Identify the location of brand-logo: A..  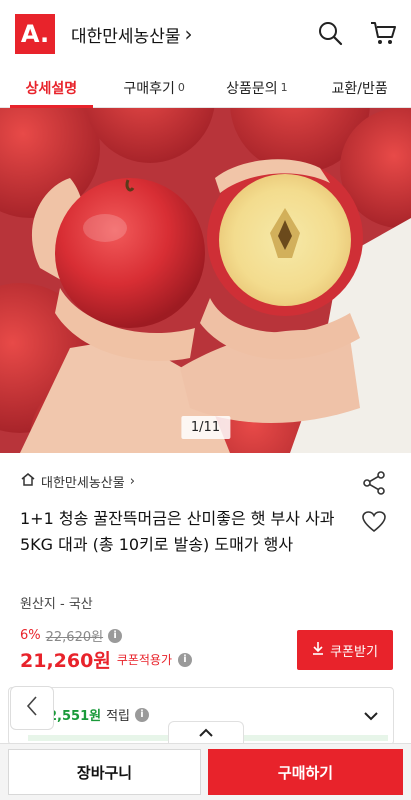
(35, 34).